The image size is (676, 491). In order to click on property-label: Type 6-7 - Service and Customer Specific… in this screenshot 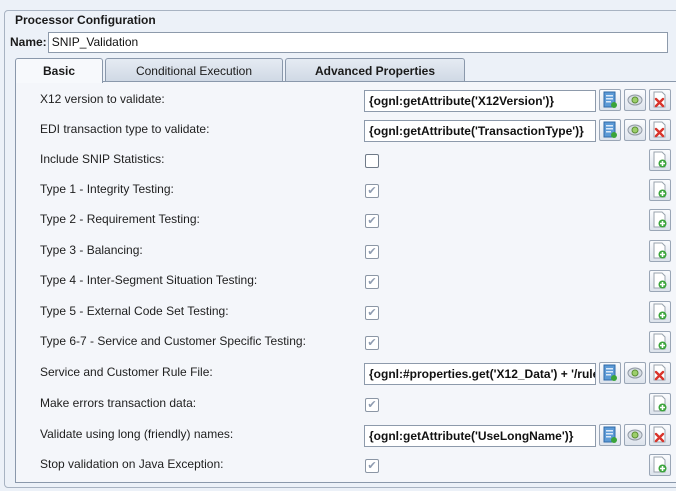, I will do `click(173, 341)`.